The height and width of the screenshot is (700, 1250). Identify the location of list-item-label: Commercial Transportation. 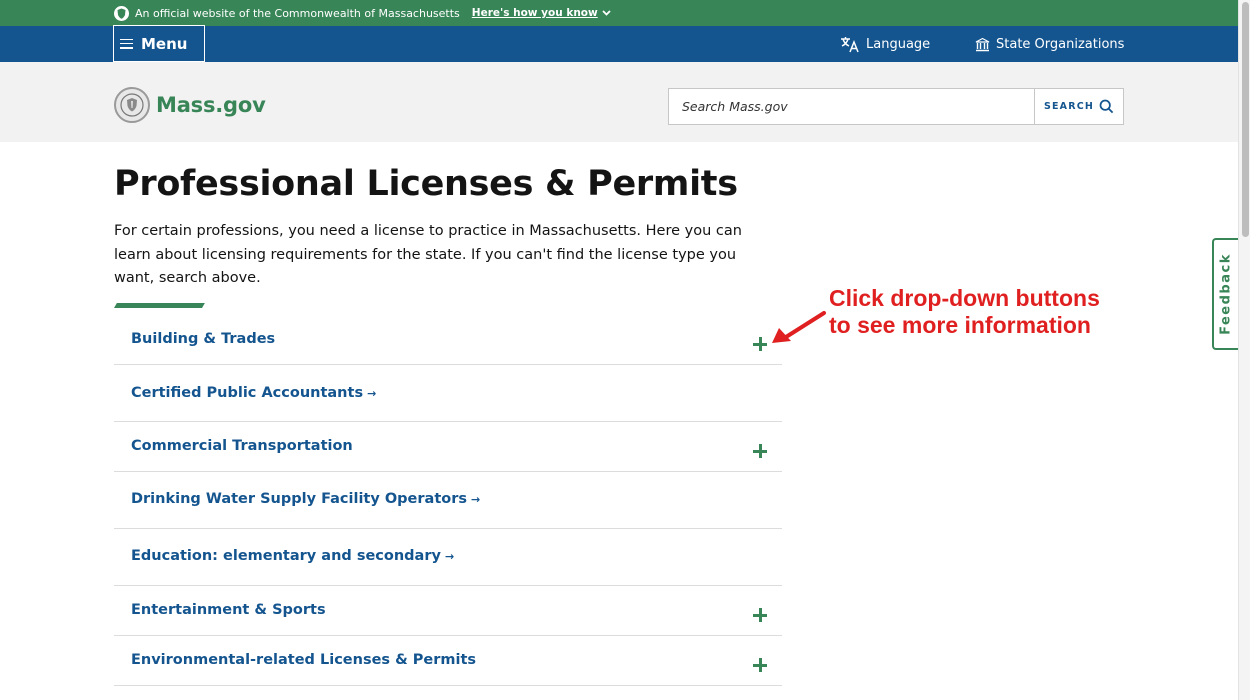
(242, 446).